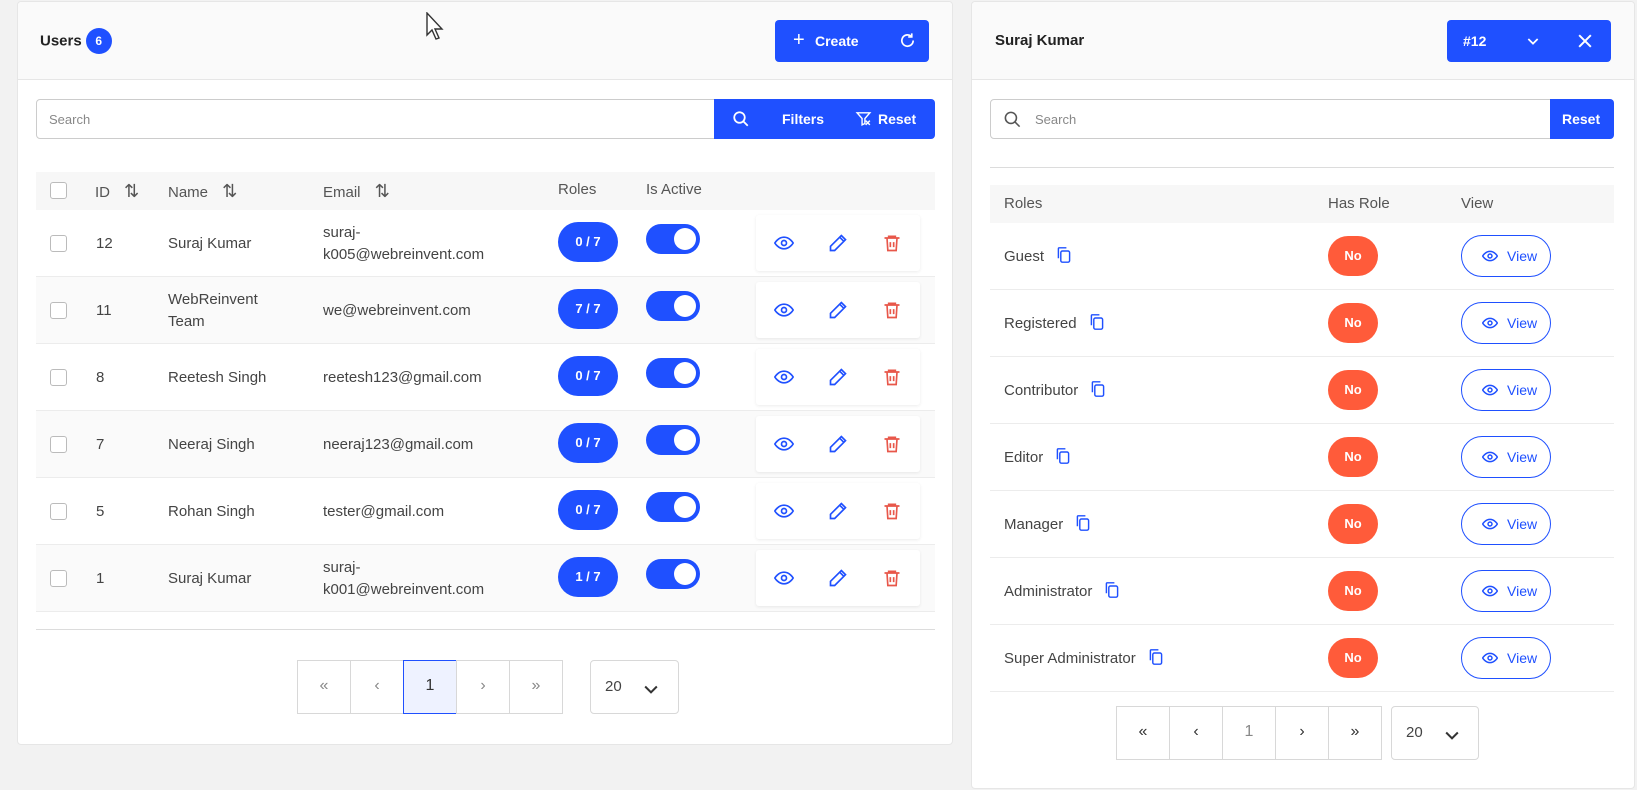 This screenshot has height=790, width=1637. Describe the element at coordinates (741, 119) in the screenshot. I see `search-button` at that location.